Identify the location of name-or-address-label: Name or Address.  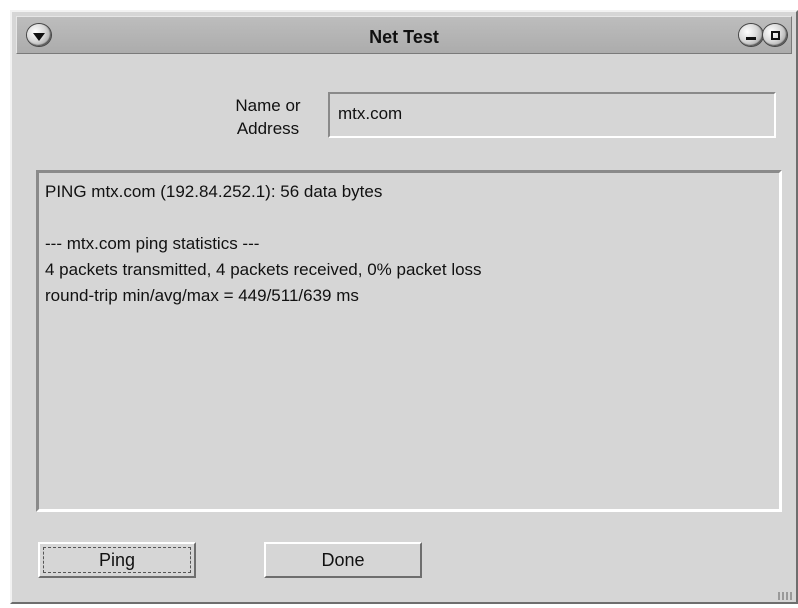
(268, 117).